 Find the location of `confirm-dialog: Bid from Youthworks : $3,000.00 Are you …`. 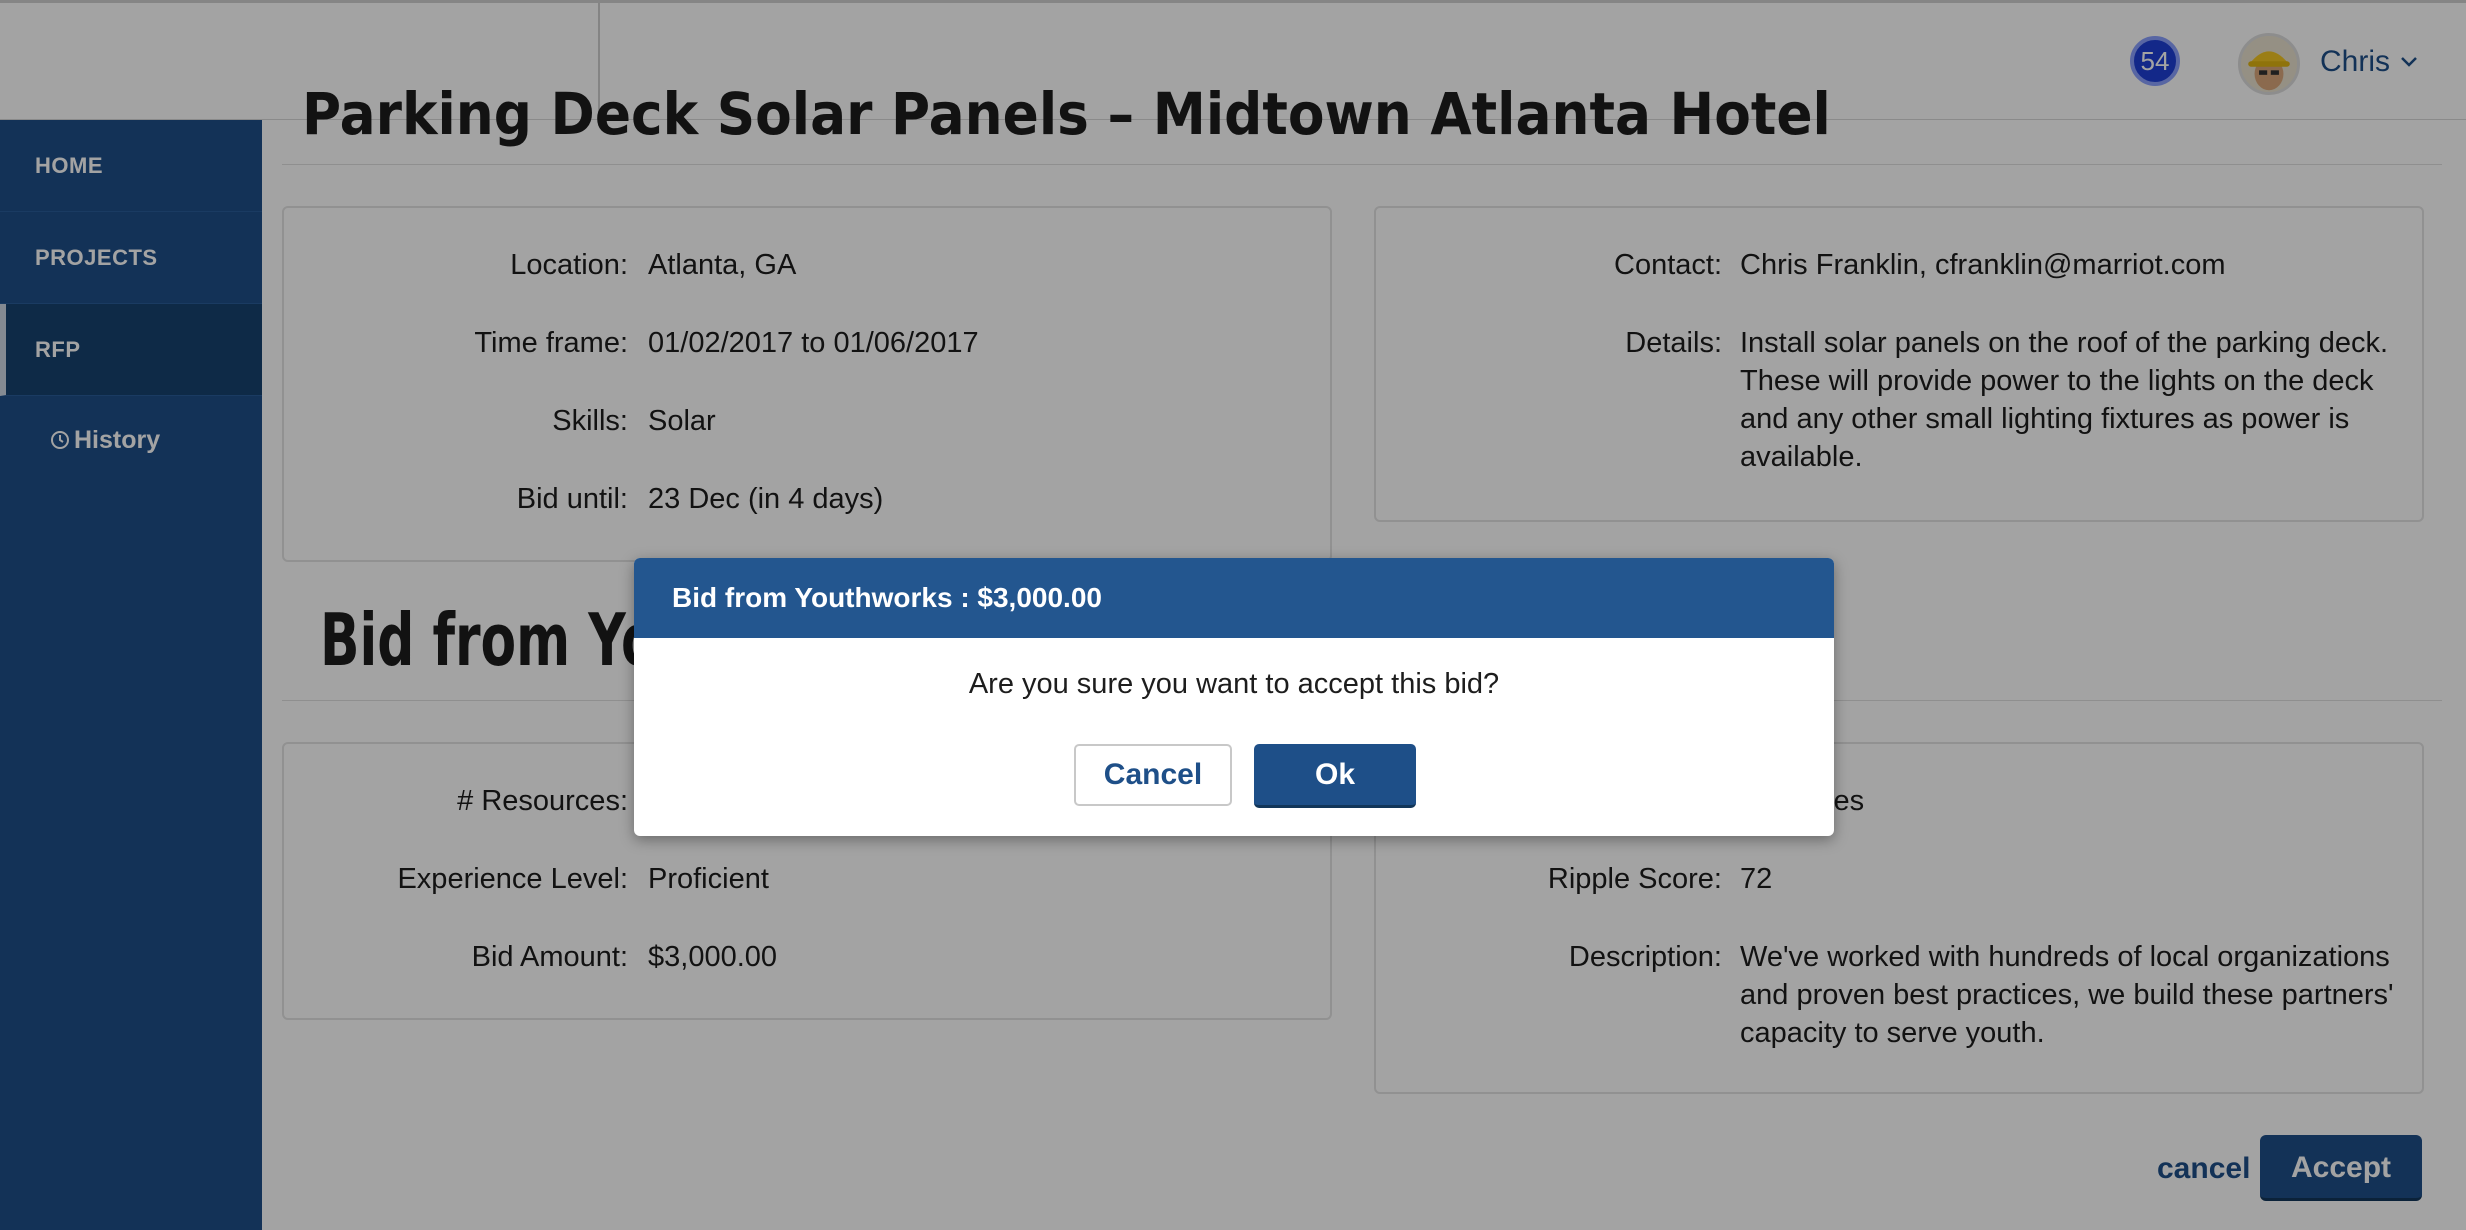

confirm-dialog: Bid from Youthworks : $3,000.00 Are you … is located at coordinates (1234, 697).